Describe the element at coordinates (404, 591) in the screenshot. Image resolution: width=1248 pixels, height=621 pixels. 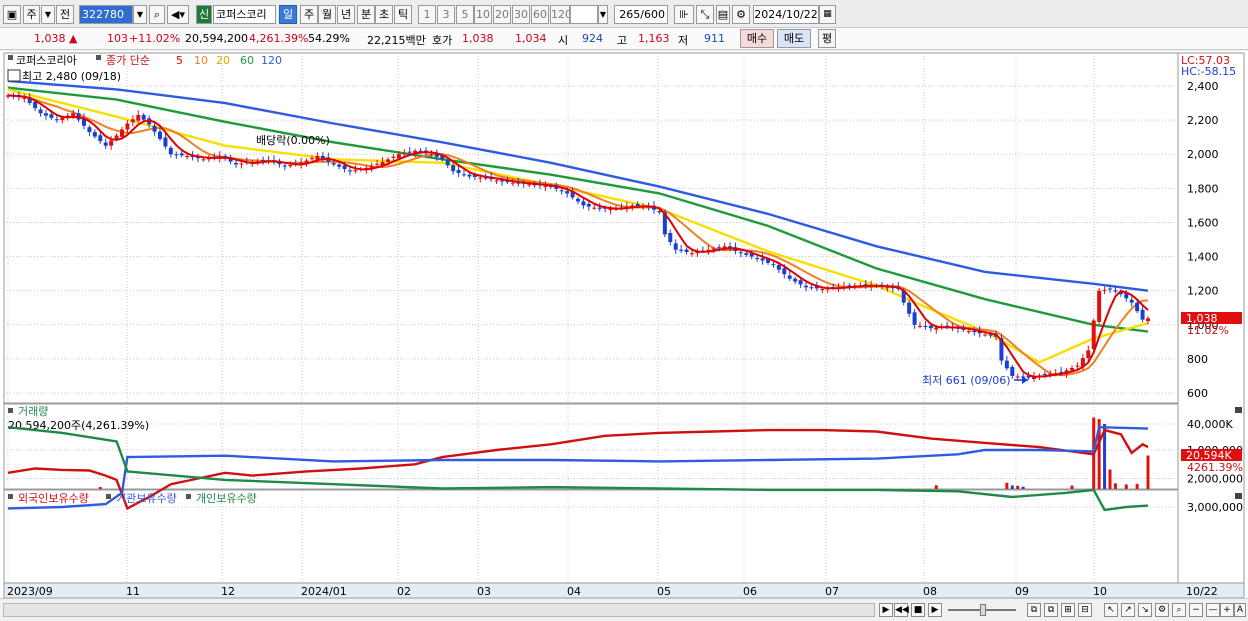
I see `x-axis-label: 02` at that location.